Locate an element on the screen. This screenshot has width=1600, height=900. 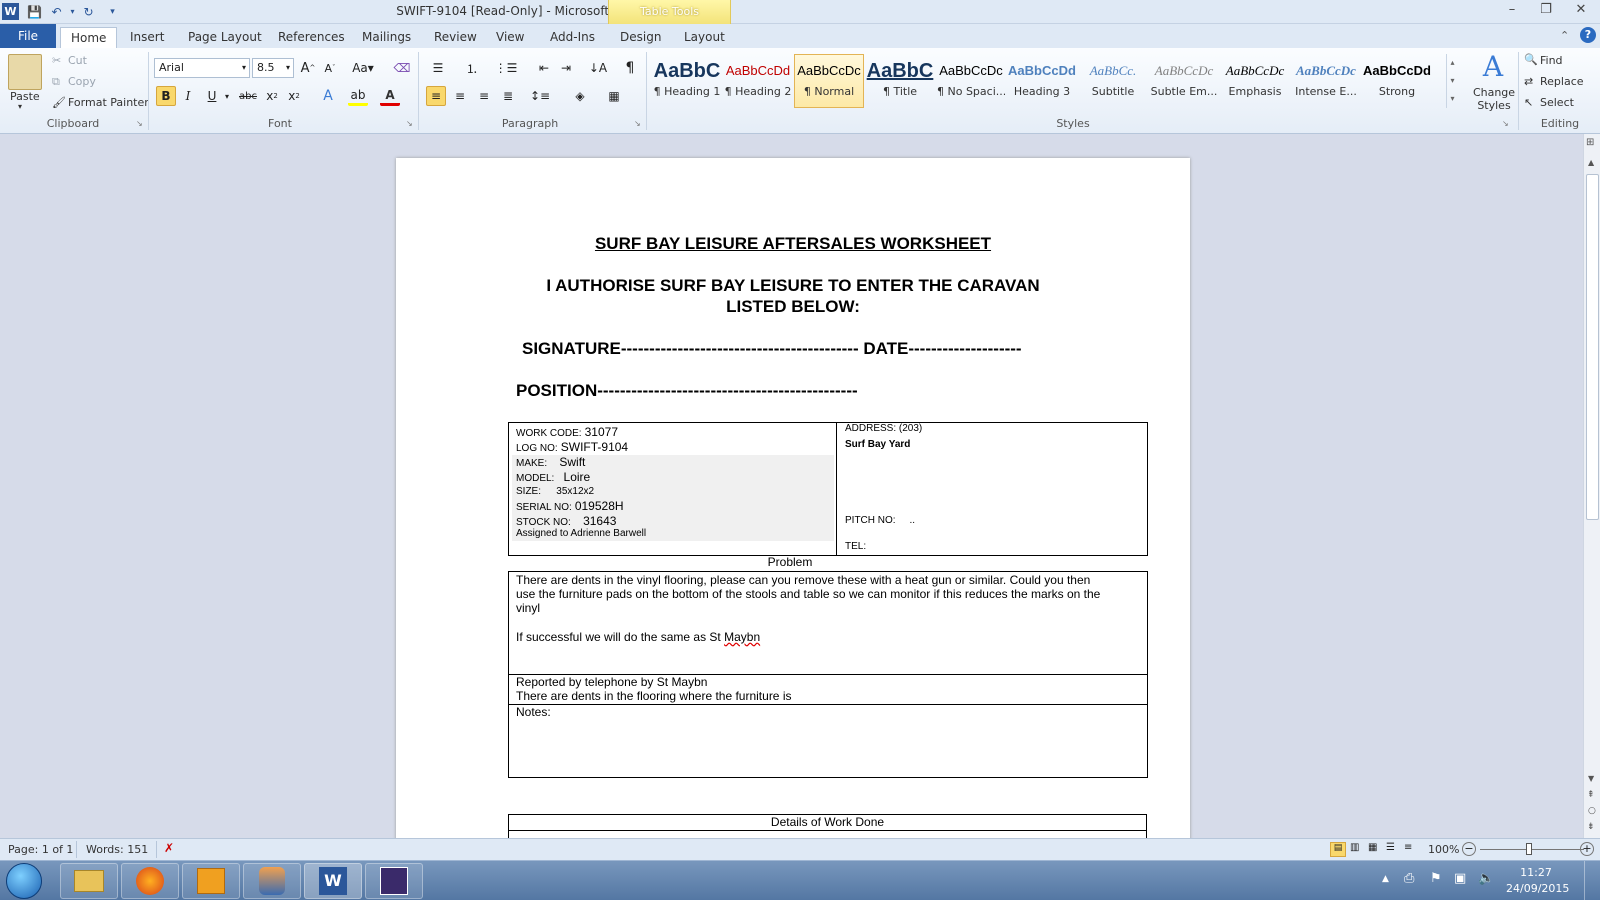
strikethrough-button: abc is located at coordinates (248, 96).